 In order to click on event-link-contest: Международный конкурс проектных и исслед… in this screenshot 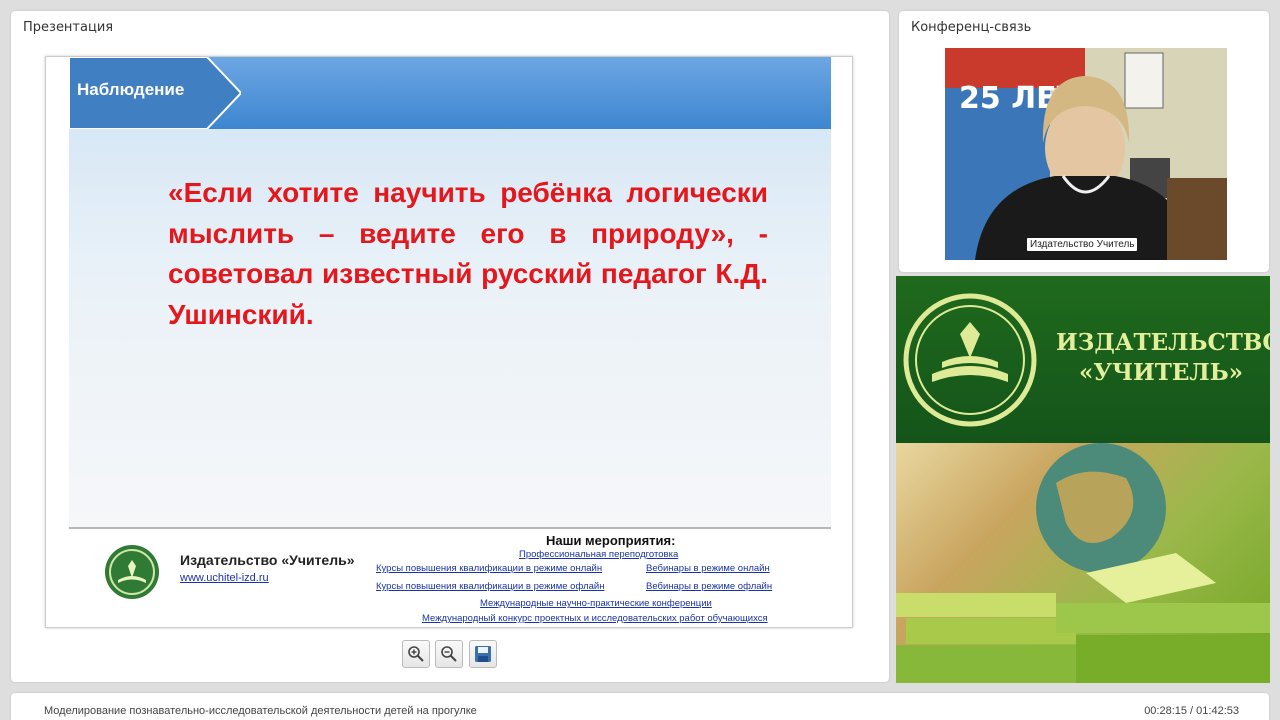, I will do `click(595, 618)`.